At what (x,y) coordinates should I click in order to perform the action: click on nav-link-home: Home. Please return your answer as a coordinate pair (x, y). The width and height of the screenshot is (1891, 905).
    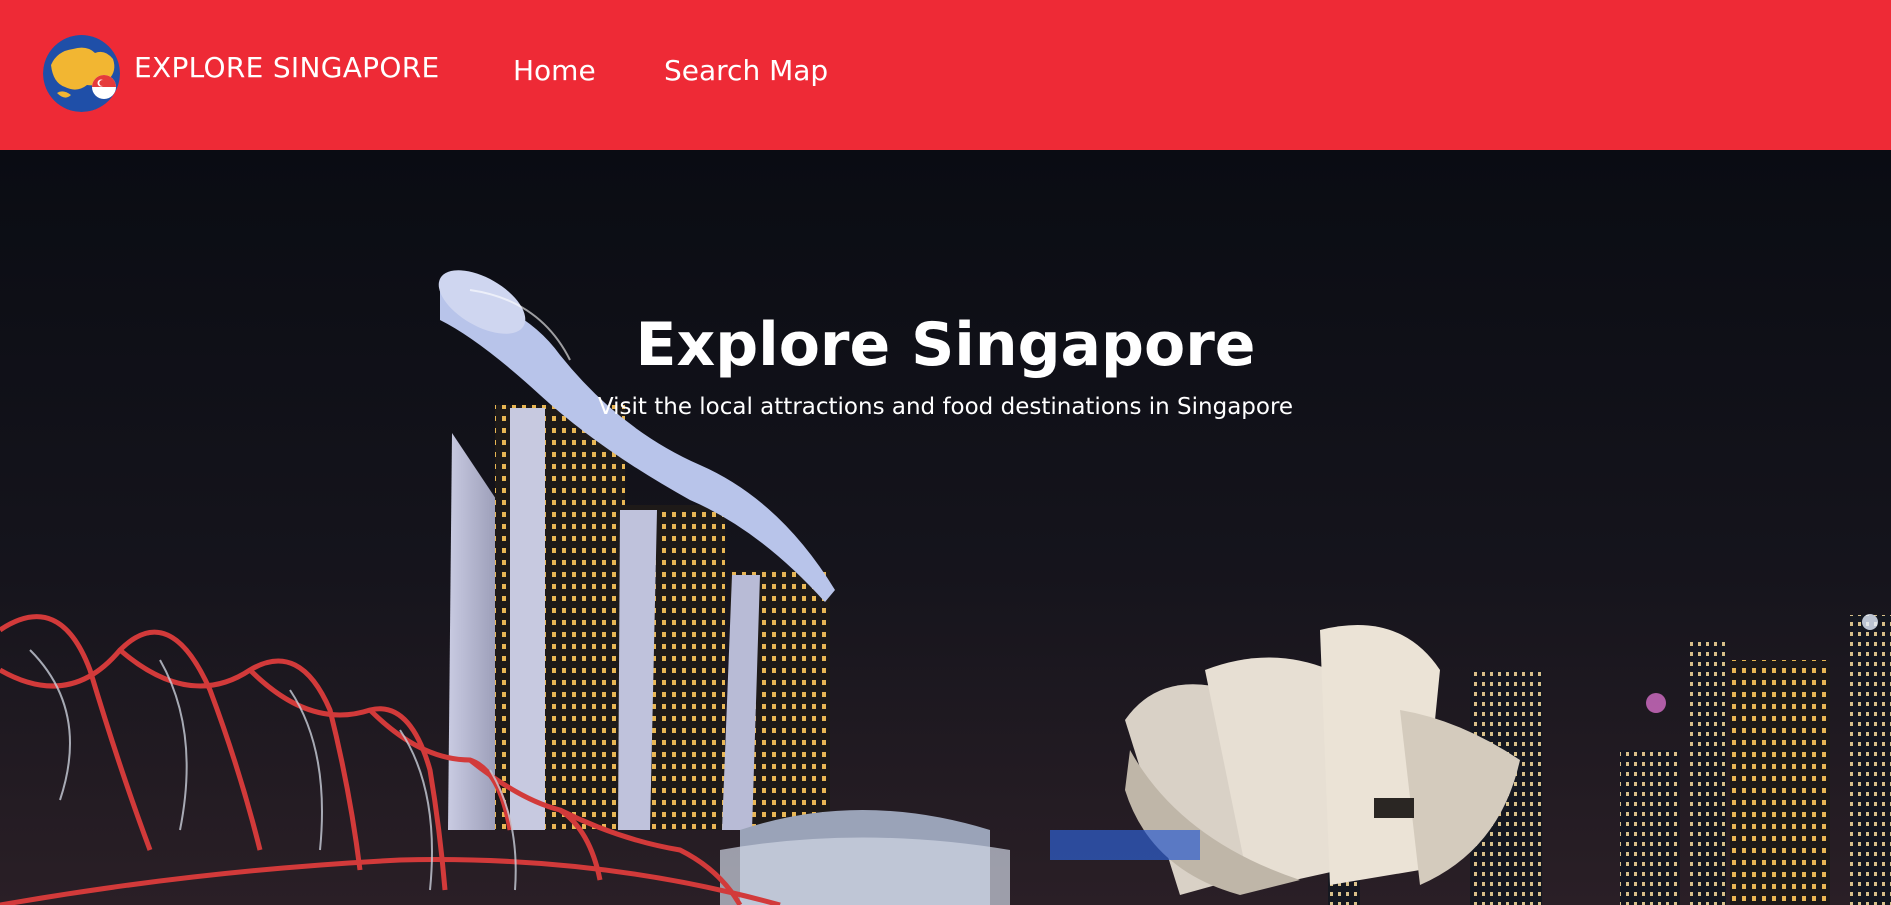
    Looking at the image, I should click on (554, 70).